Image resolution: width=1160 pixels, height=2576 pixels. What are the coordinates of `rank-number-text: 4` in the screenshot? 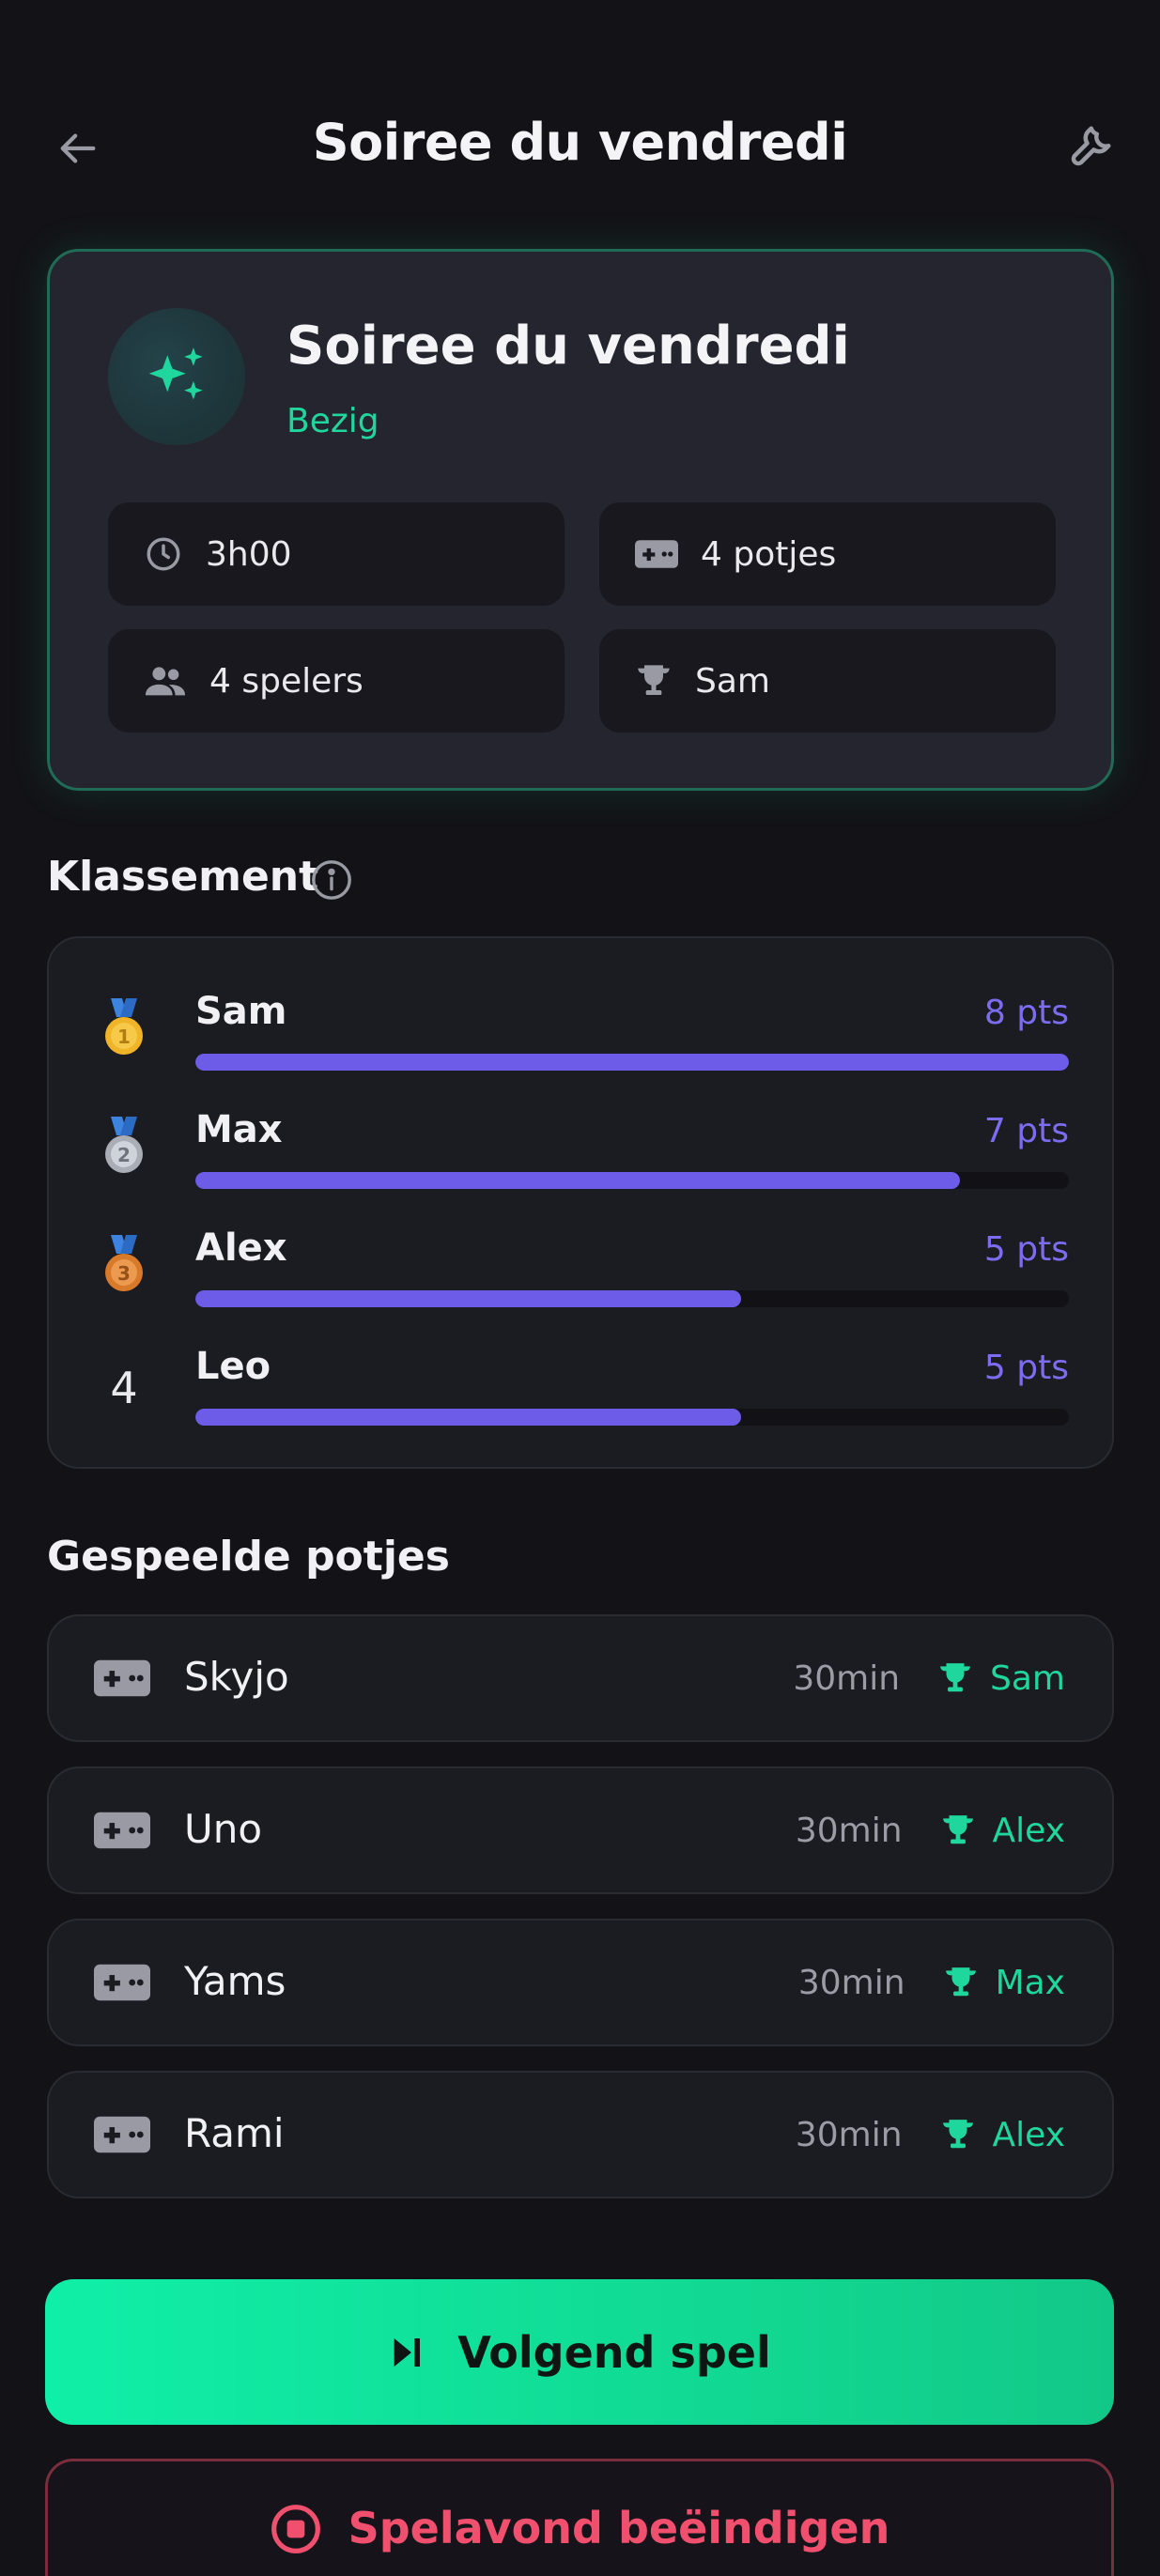 It's located at (124, 1388).